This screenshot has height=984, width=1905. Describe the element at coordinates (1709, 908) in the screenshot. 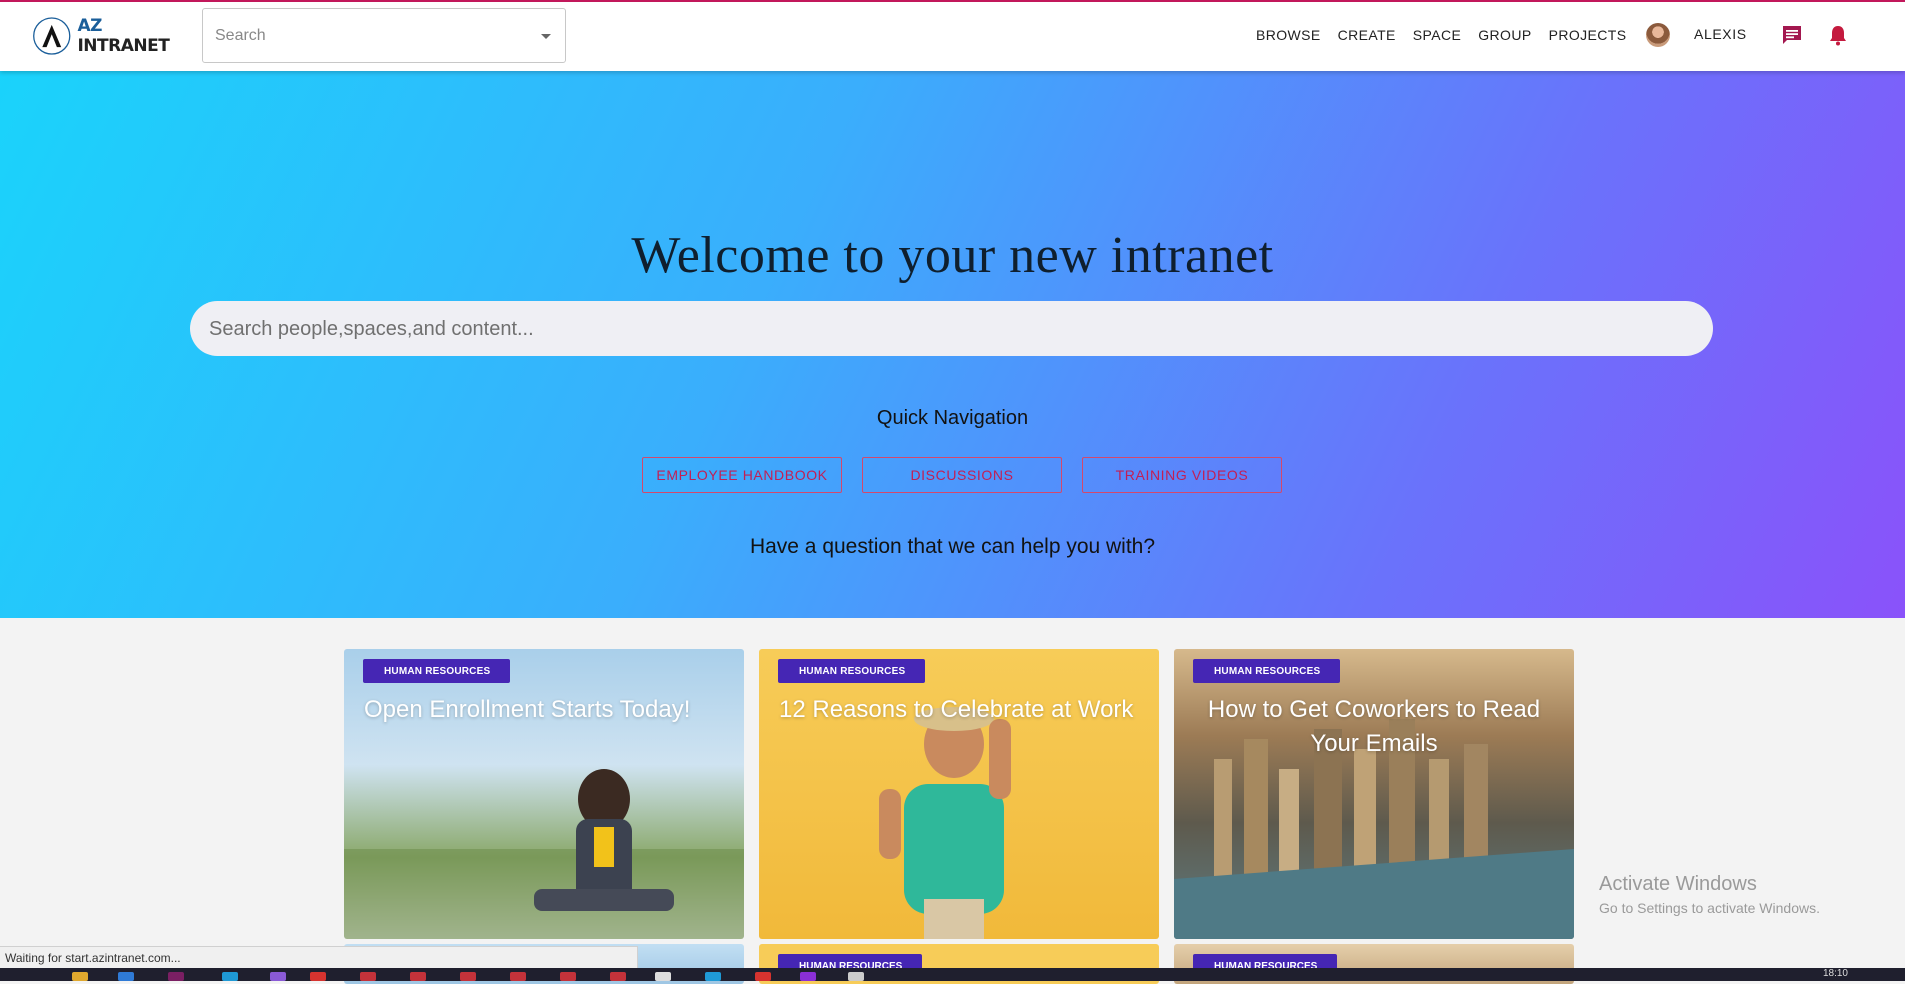

I see `watermark-subtitle: Go to Settings to activate Windows.` at that location.